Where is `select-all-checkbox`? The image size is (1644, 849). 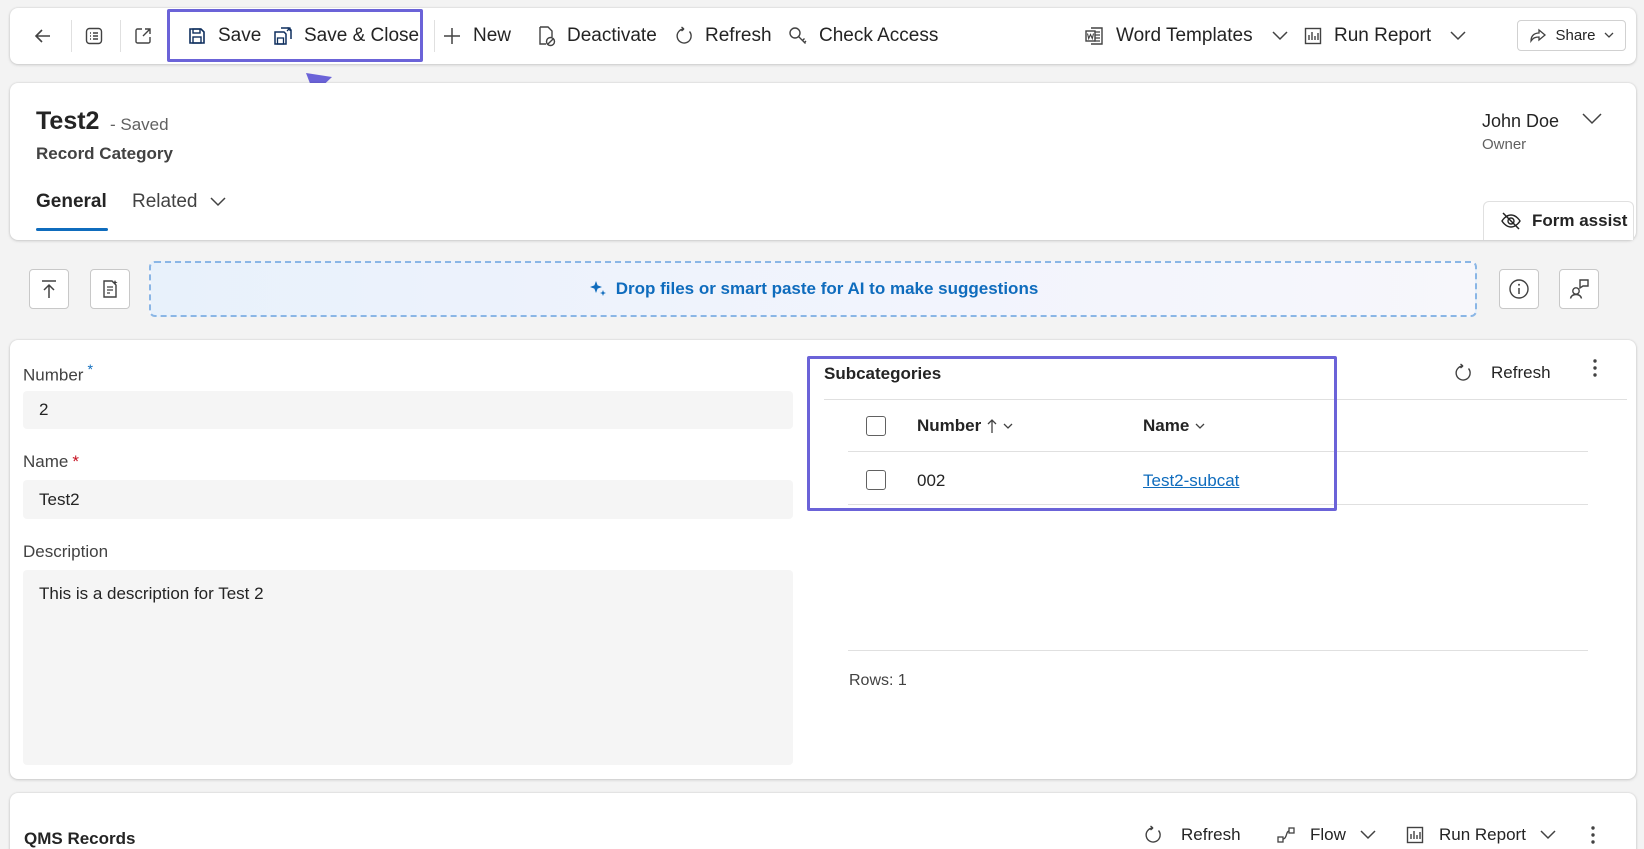 select-all-checkbox is located at coordinates (876, 426).